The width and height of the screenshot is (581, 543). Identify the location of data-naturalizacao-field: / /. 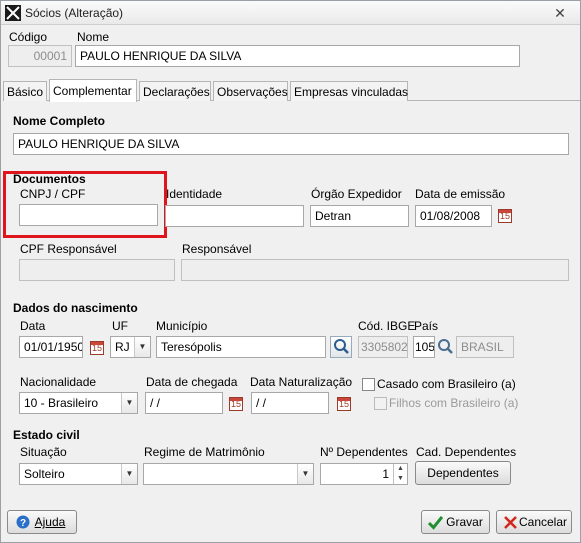
(290, 403).